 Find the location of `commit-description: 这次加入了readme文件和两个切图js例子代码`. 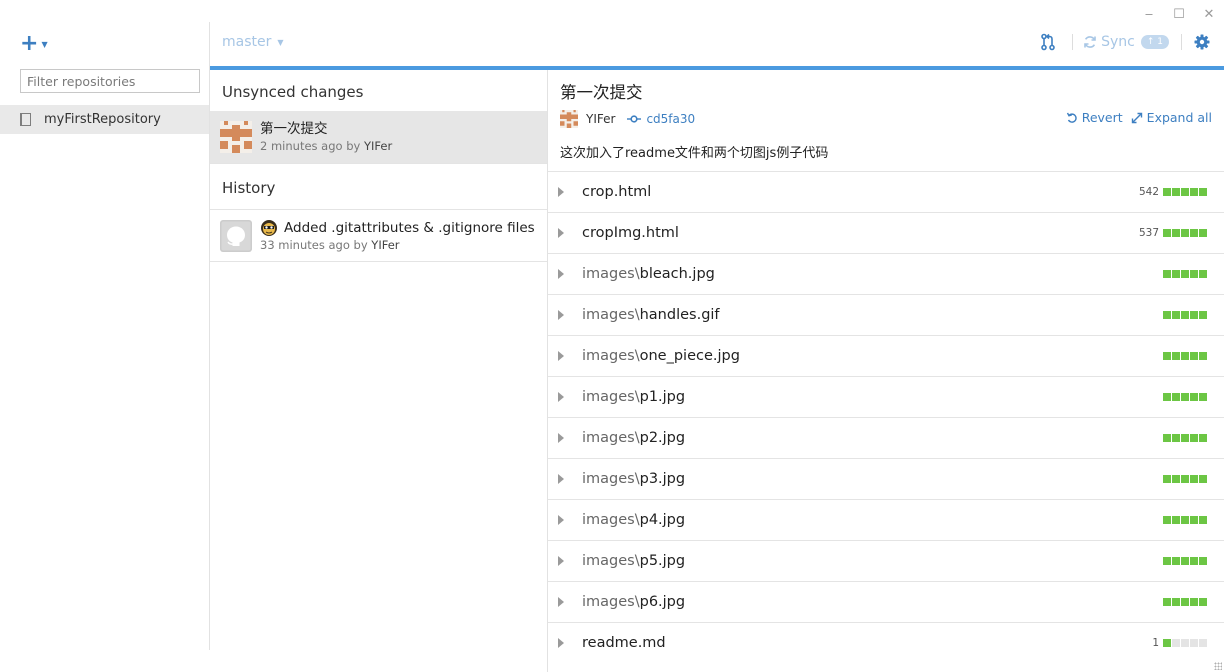

commit-description: 这次加入了readme文件和两个切图js例子代码 is located at coordinates (694, 153).